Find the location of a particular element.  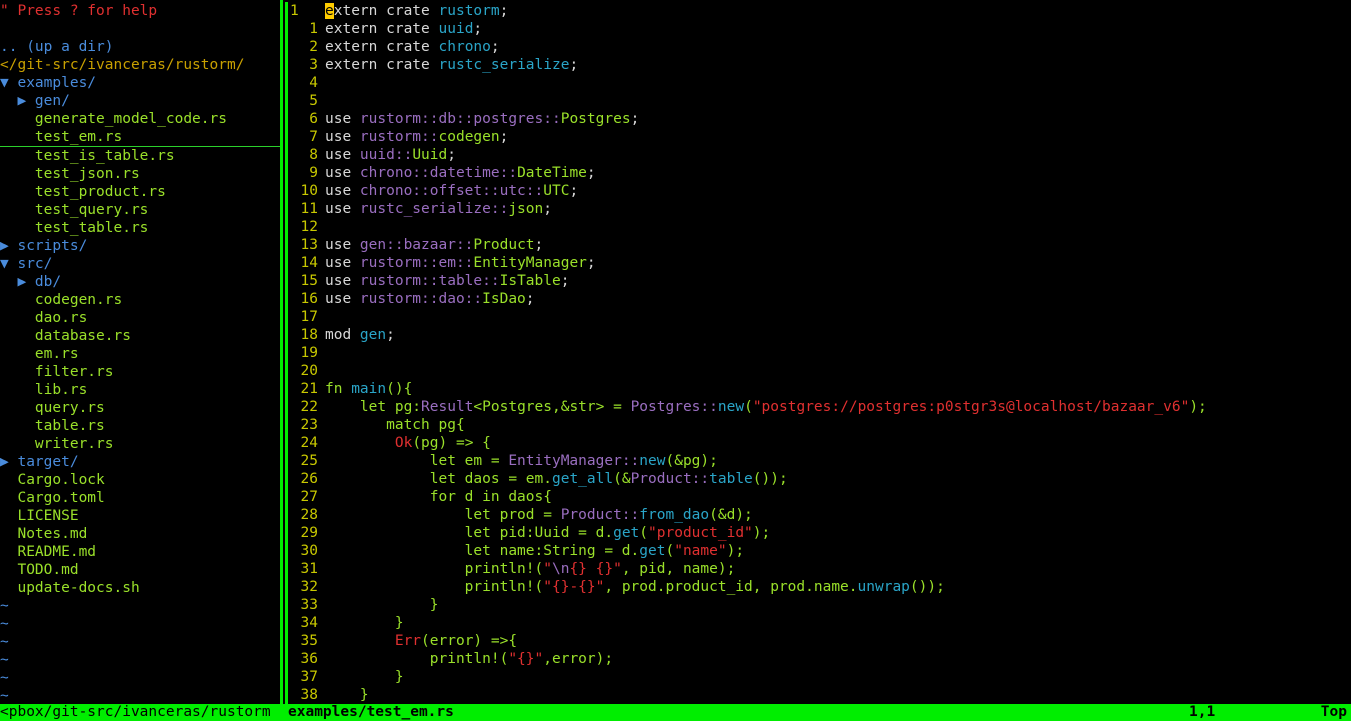

code-line: 6 use rustorm::db::postgres::Postgres; is located at coordinates (817, 119).